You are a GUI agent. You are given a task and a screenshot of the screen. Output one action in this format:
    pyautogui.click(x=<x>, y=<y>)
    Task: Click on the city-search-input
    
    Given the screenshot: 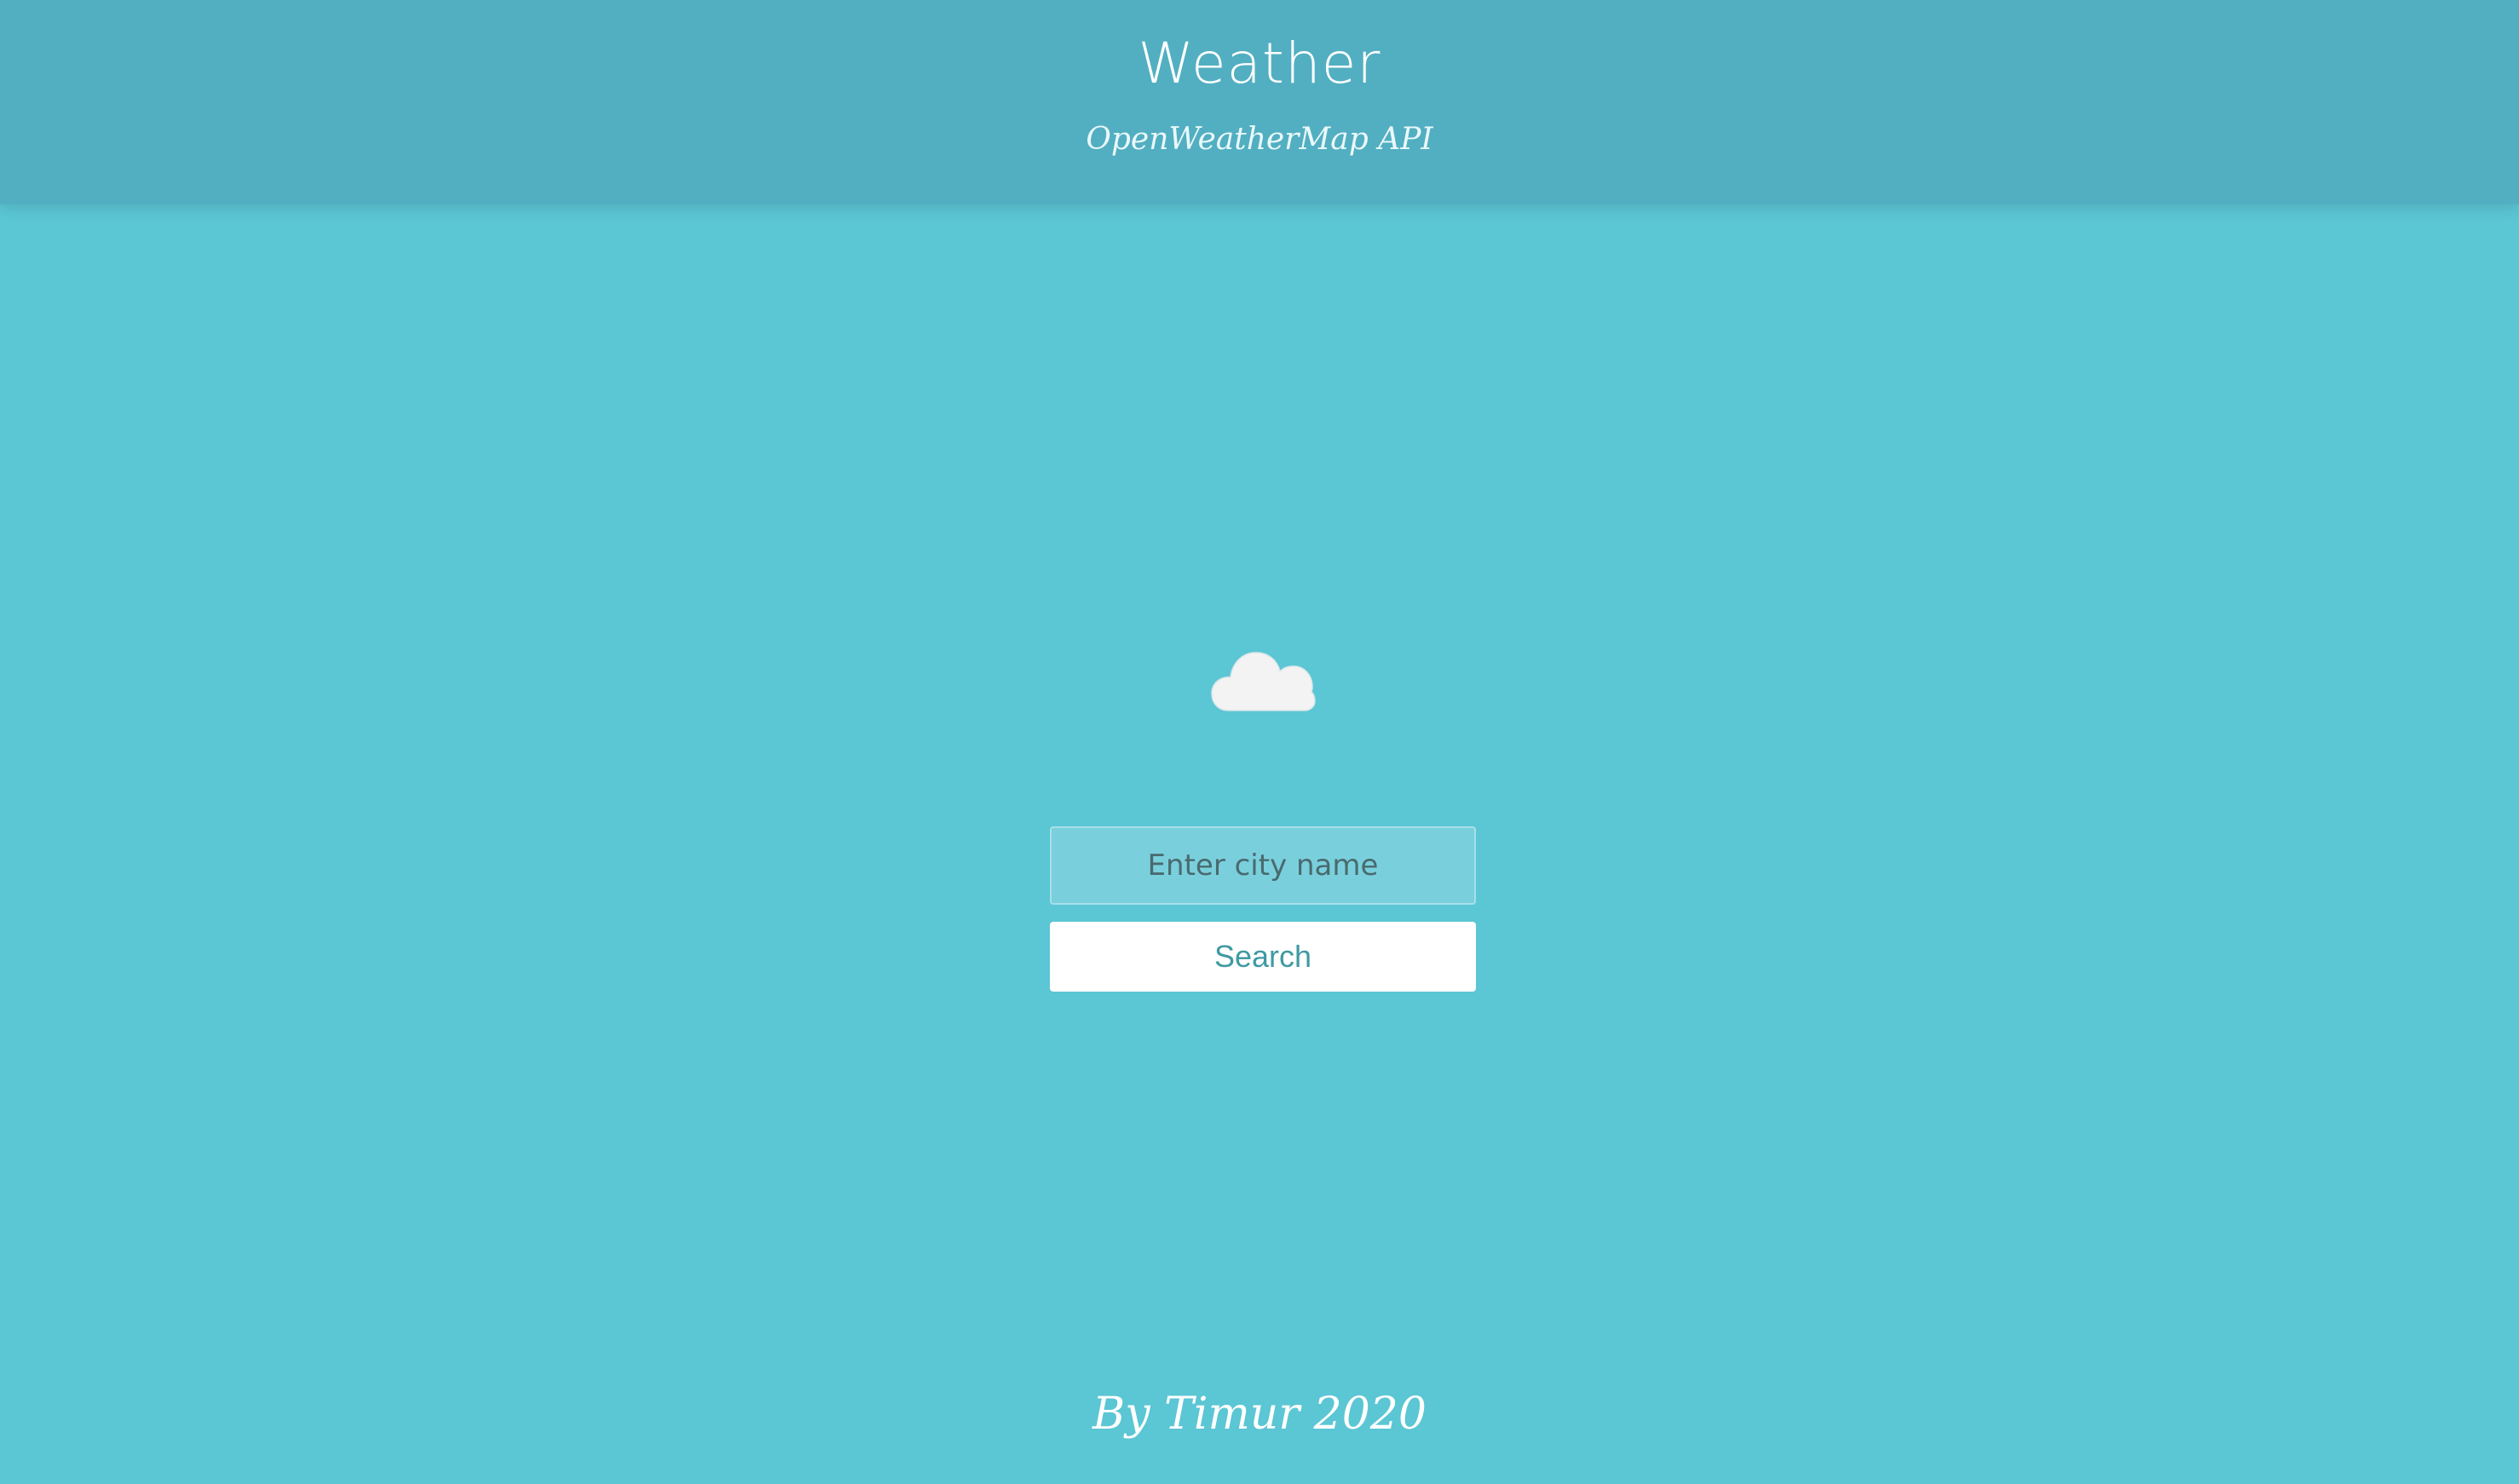 What is the action you would take?
    pyautogui.click(x=1263, y=865)
    